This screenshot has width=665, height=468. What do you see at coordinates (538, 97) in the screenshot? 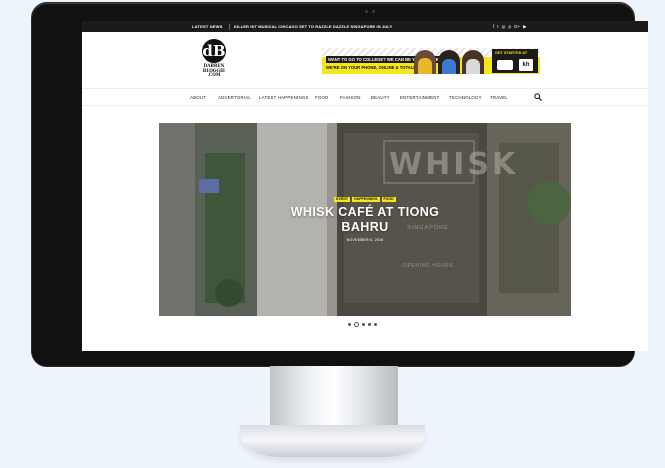
I see `search-icon` at bounding box center [538, 97].